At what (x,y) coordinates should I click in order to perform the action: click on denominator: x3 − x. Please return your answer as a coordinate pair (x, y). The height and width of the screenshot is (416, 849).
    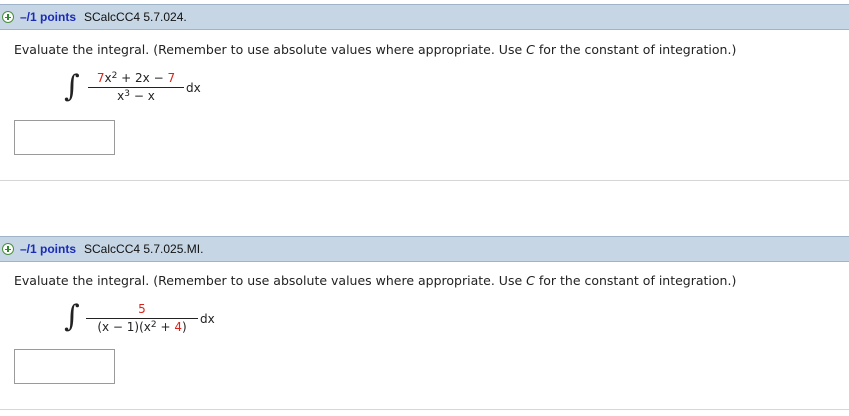
    Looking at the image, I should click on (136, 96).